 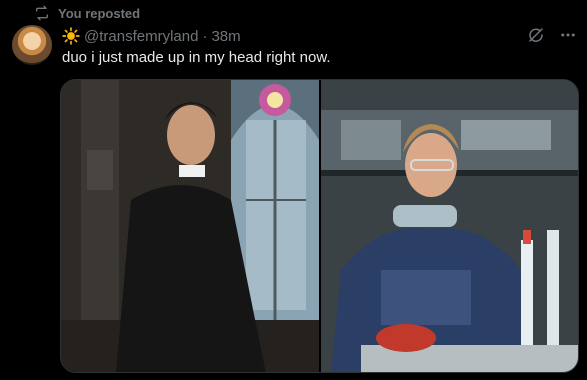 I want to click on sun-emoji-icon, so click(x=71, y=36).